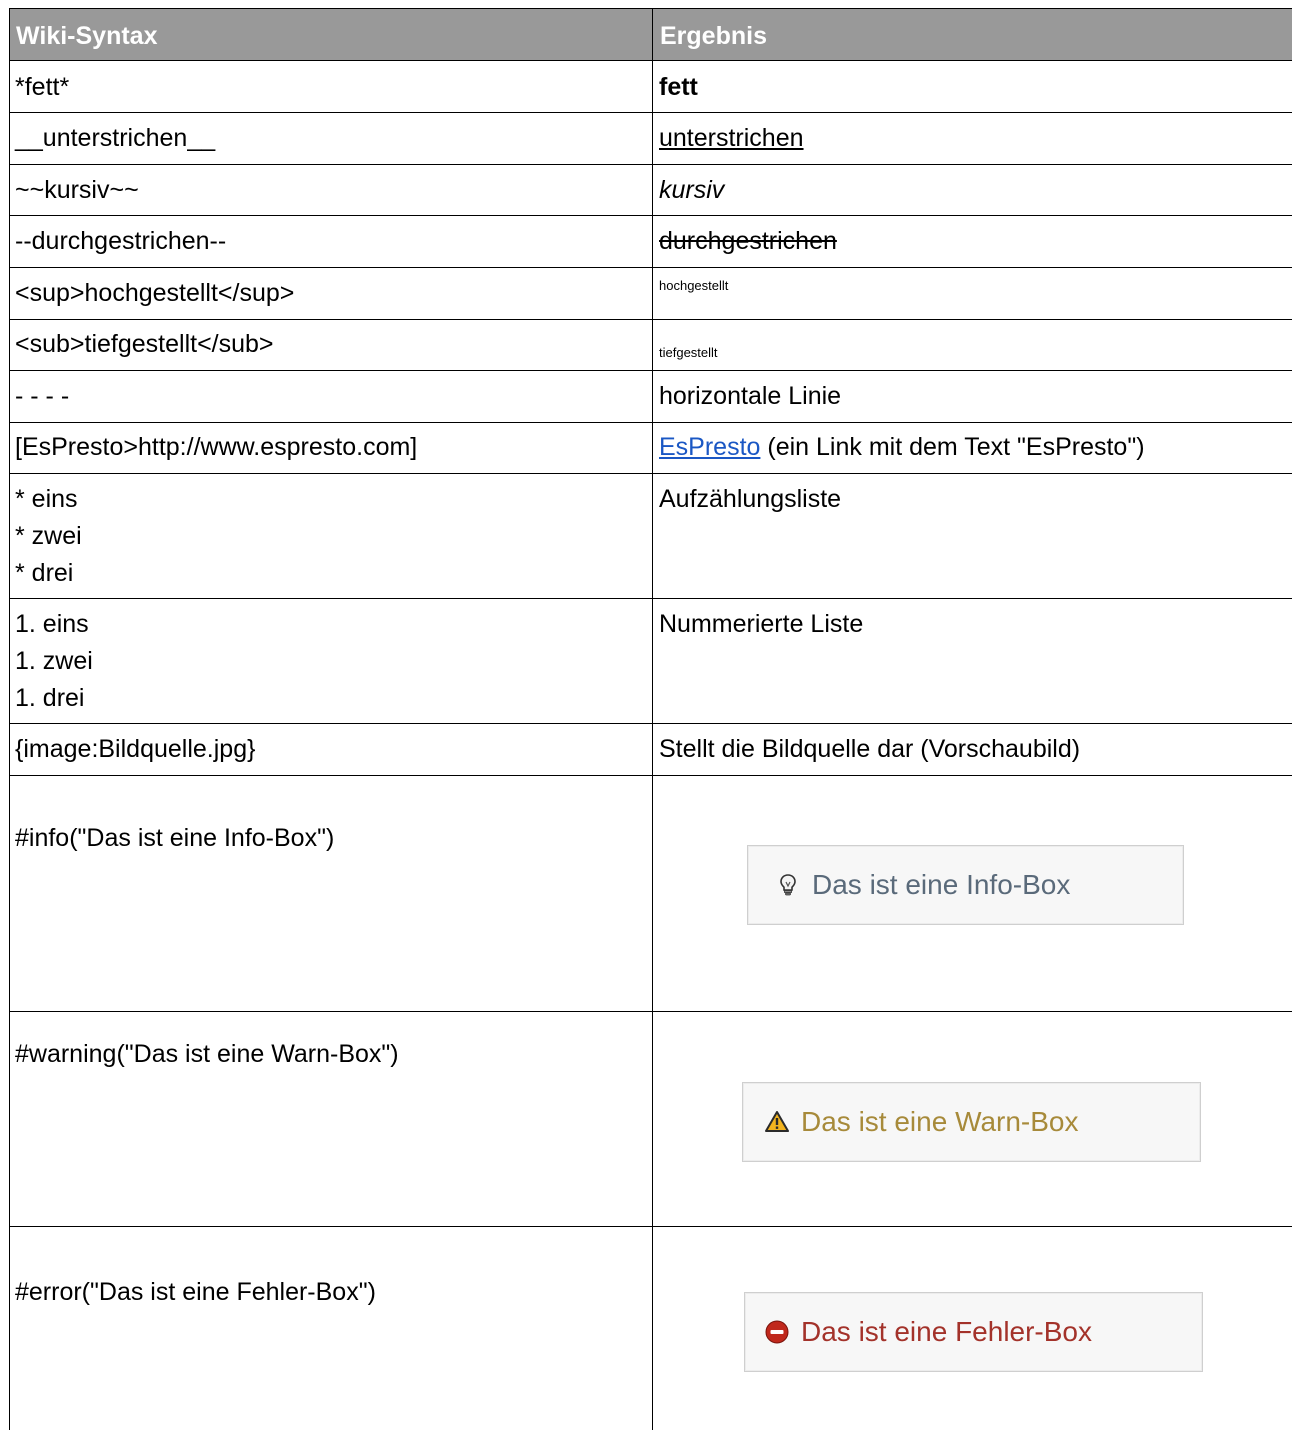 The width and height of the screenshot is (1292, 1430). What do you see at coordinates (694, 285) in the screenshot?
I see `result-superscript: hochgestellt` at bounding box center [694, 285].